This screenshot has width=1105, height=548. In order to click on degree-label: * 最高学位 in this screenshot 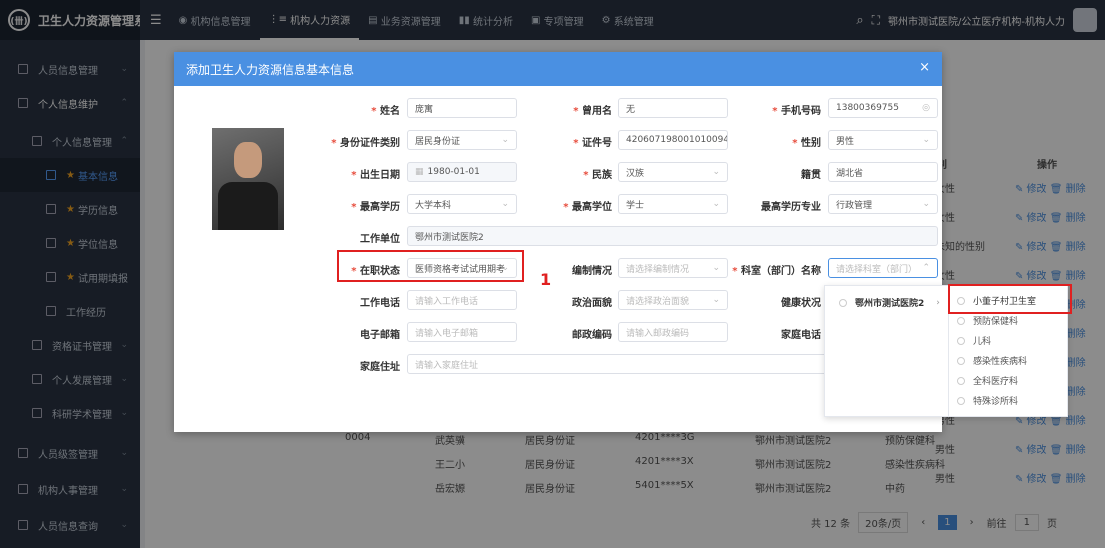, I will do `click(587, 207)`.